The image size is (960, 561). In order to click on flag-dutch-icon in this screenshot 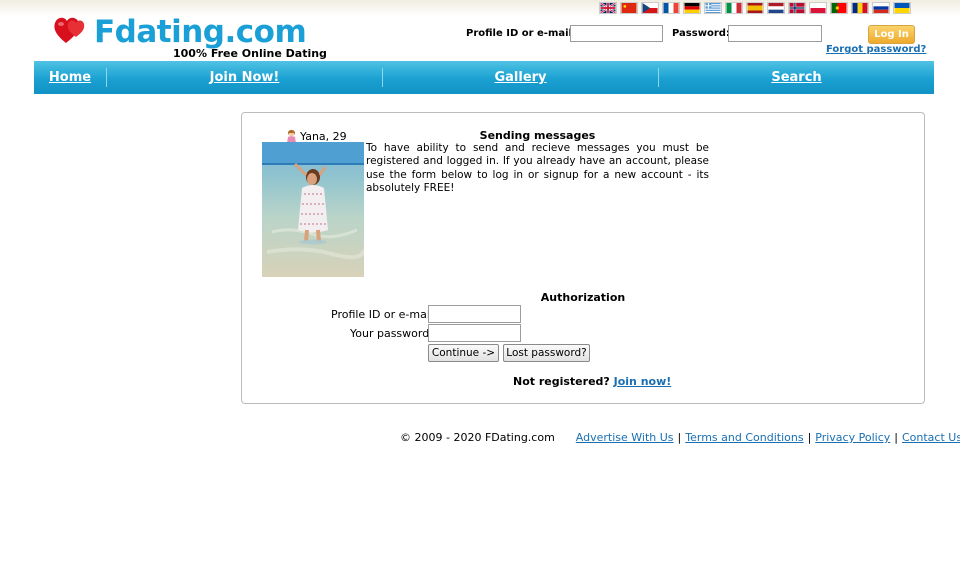, I will do `click(776, 8)`.